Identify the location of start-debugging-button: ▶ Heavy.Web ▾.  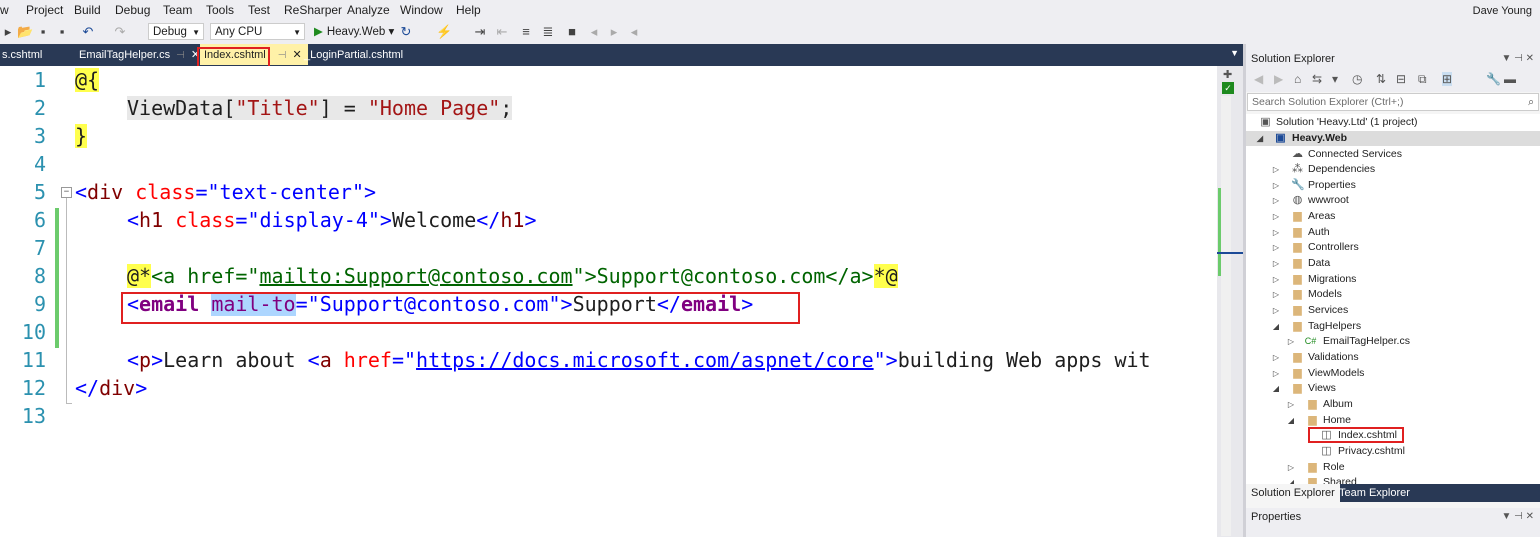
(354, 31).